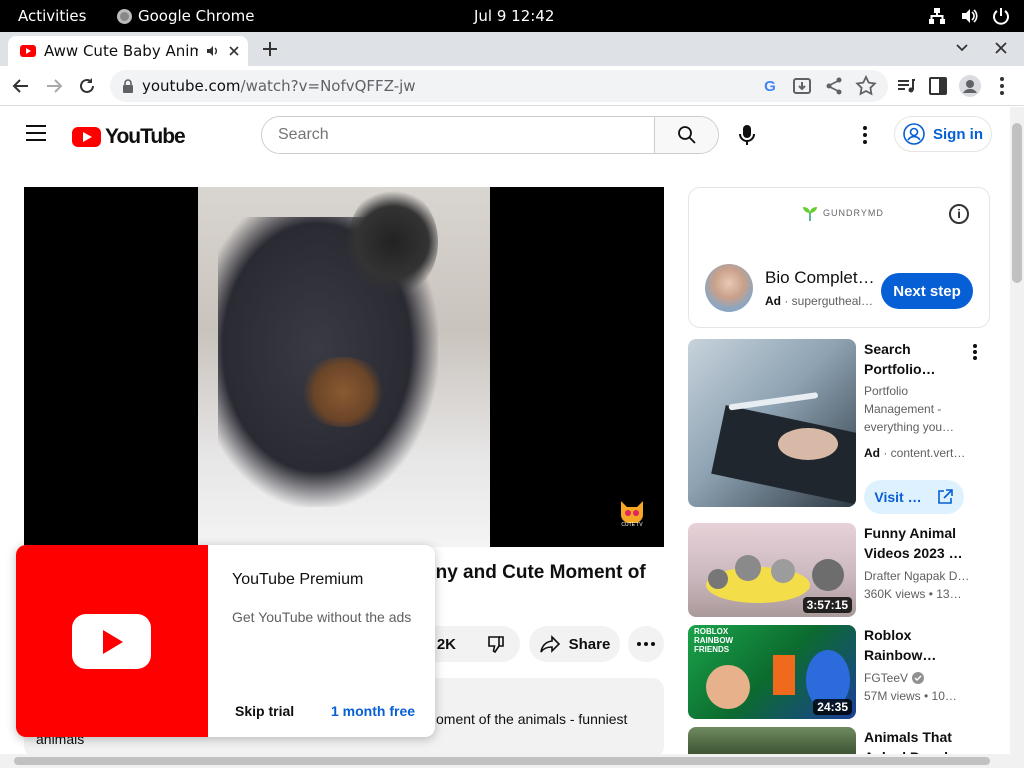 This screenshot has width=1024, height=768. What do you see at coordinates (298, 579) in the screenshot?
I see `promo-title: YouTube Premium` at bounding box center [298, 579].